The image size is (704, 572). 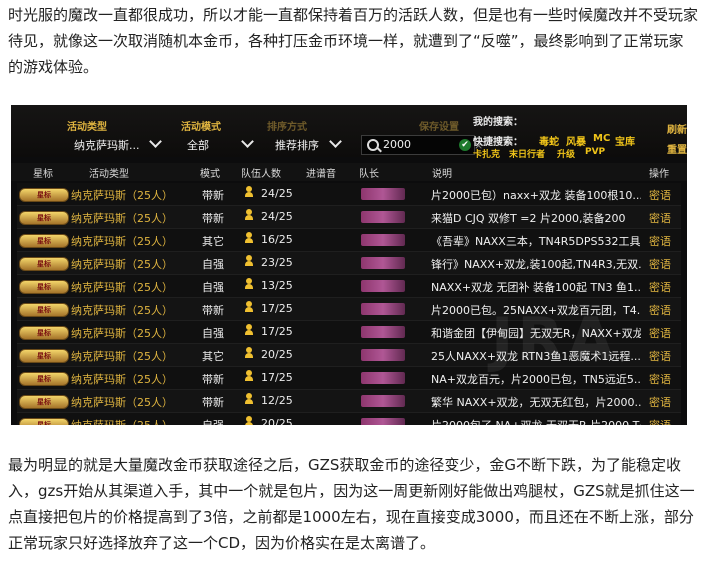 What do you see at coordinates (198, 145) in the screenshot?
I see `activity-mode-select: 全部` at bounding box center [198, 145].